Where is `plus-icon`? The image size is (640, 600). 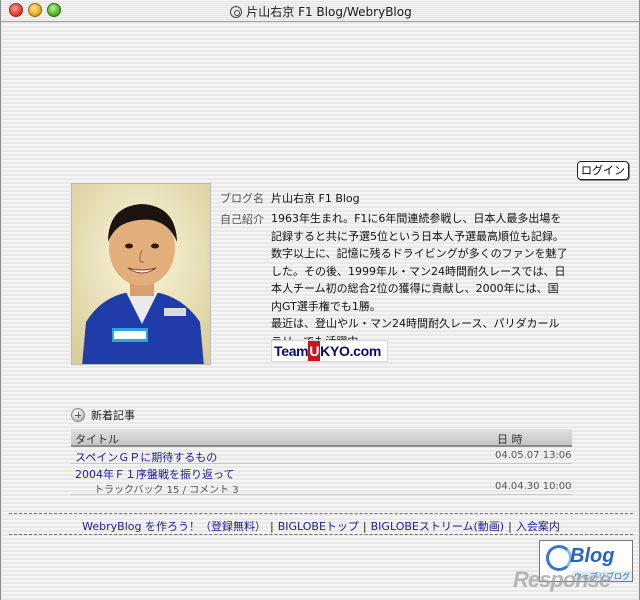
plus-icon is located at coordinates (78, 415).